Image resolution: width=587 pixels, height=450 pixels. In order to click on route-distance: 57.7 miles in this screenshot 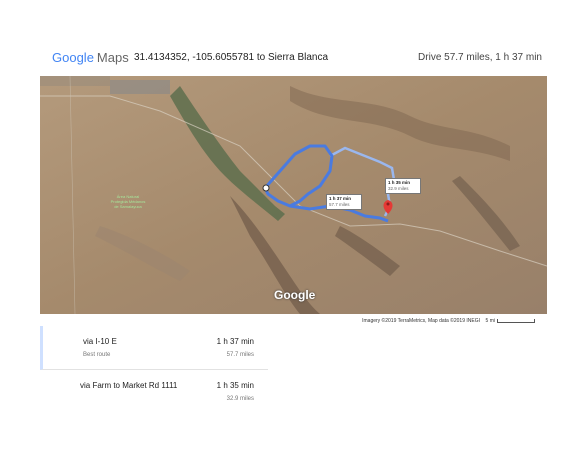, I will do `click(240, 355)`.